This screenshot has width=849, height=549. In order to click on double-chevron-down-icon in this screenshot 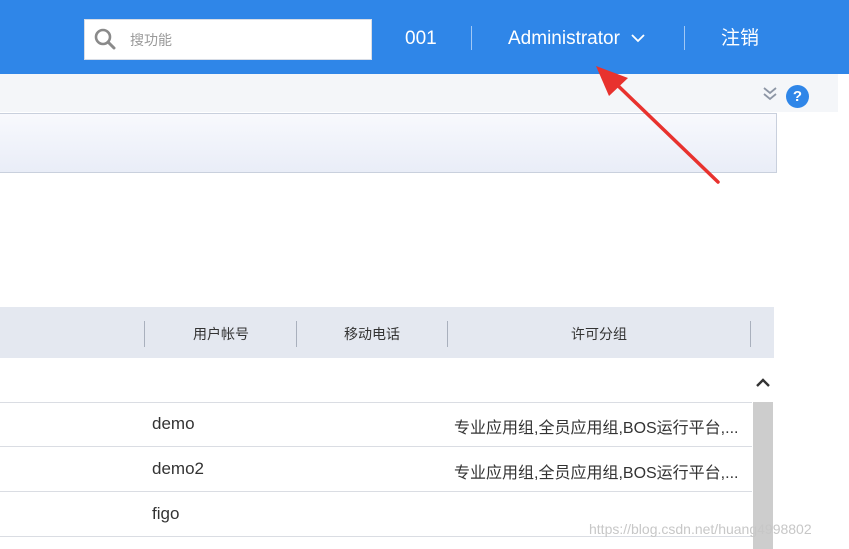, I will do `click(770, 94)`.